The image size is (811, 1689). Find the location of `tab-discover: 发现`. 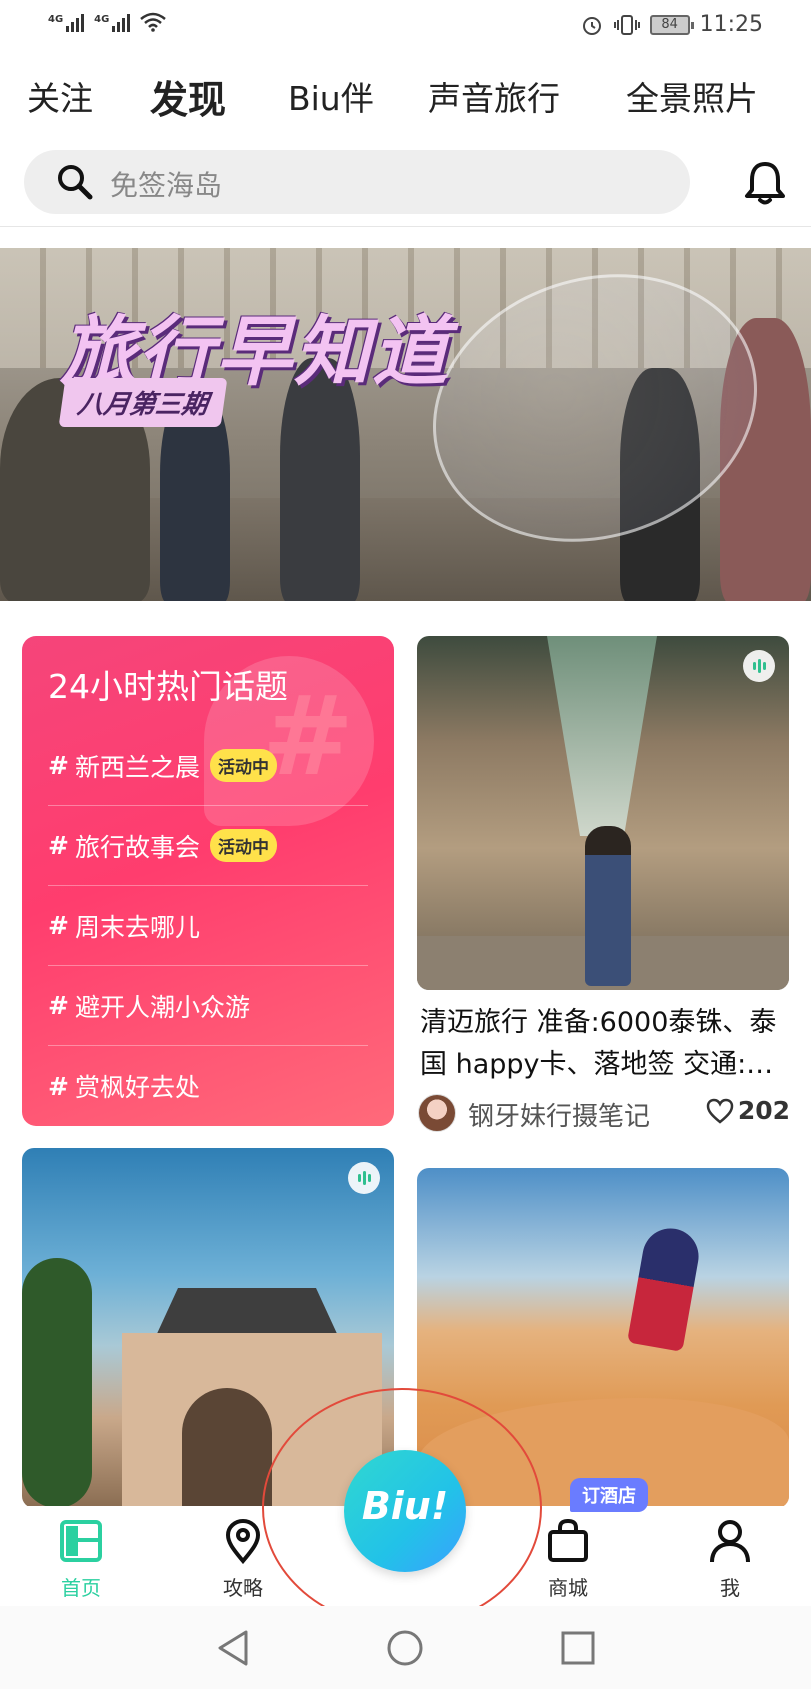

tab-discover: 发现 is located at coordinates (188, 96).